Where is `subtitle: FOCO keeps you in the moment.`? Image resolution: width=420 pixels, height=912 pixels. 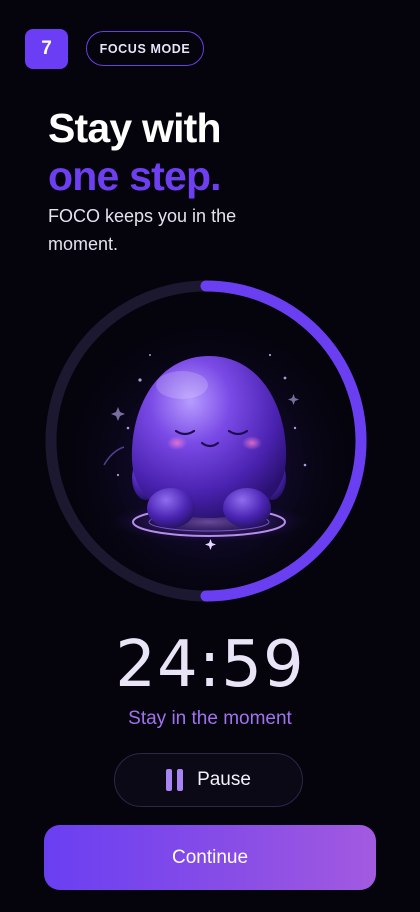
subtitle: FOCO keeps you in the moment. is located at coordinates (142, 230).